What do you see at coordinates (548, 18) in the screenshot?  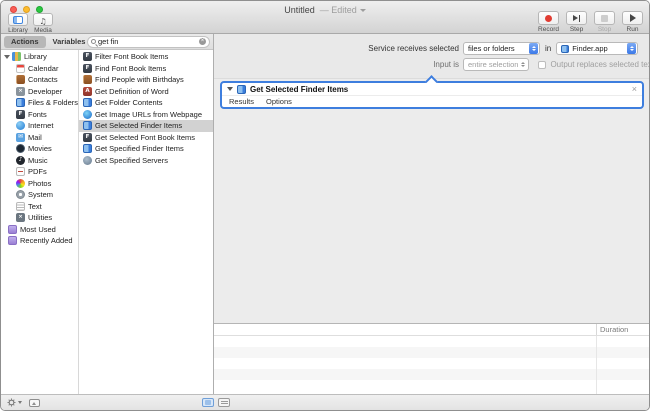 I see `record-icon` at bounding box center [548, 18].